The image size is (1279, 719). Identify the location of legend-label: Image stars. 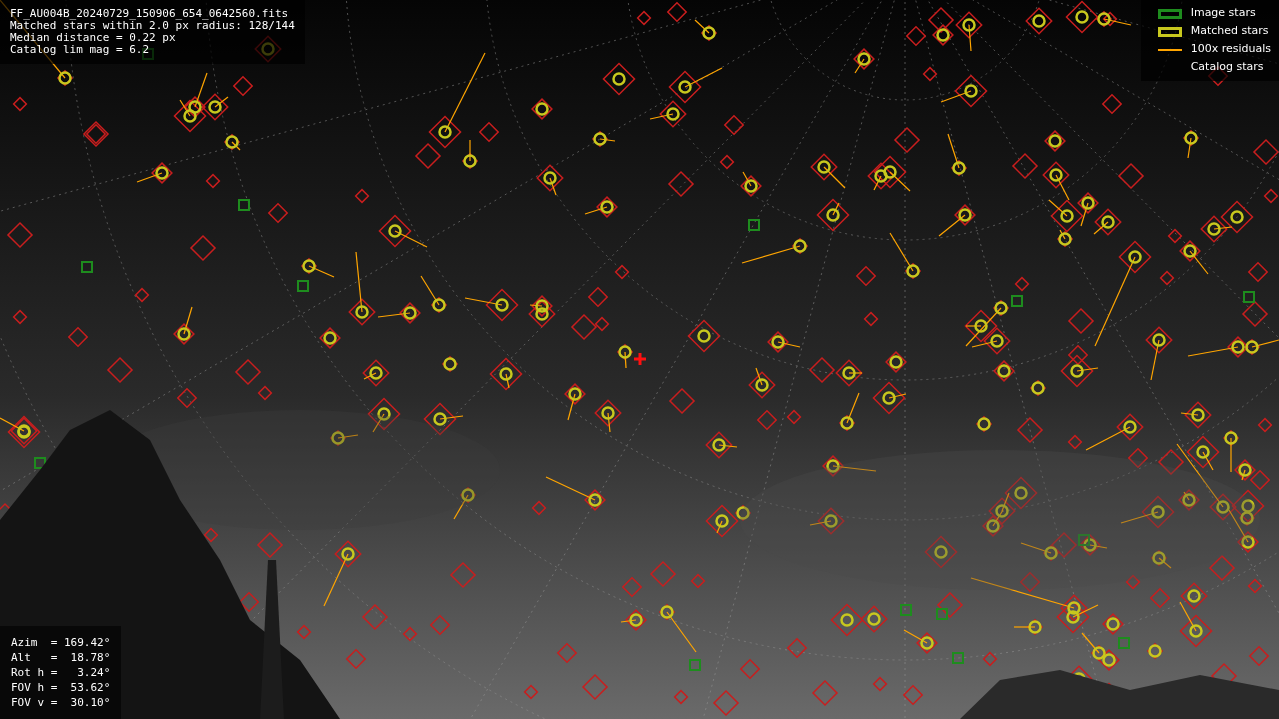
(1223, 13).